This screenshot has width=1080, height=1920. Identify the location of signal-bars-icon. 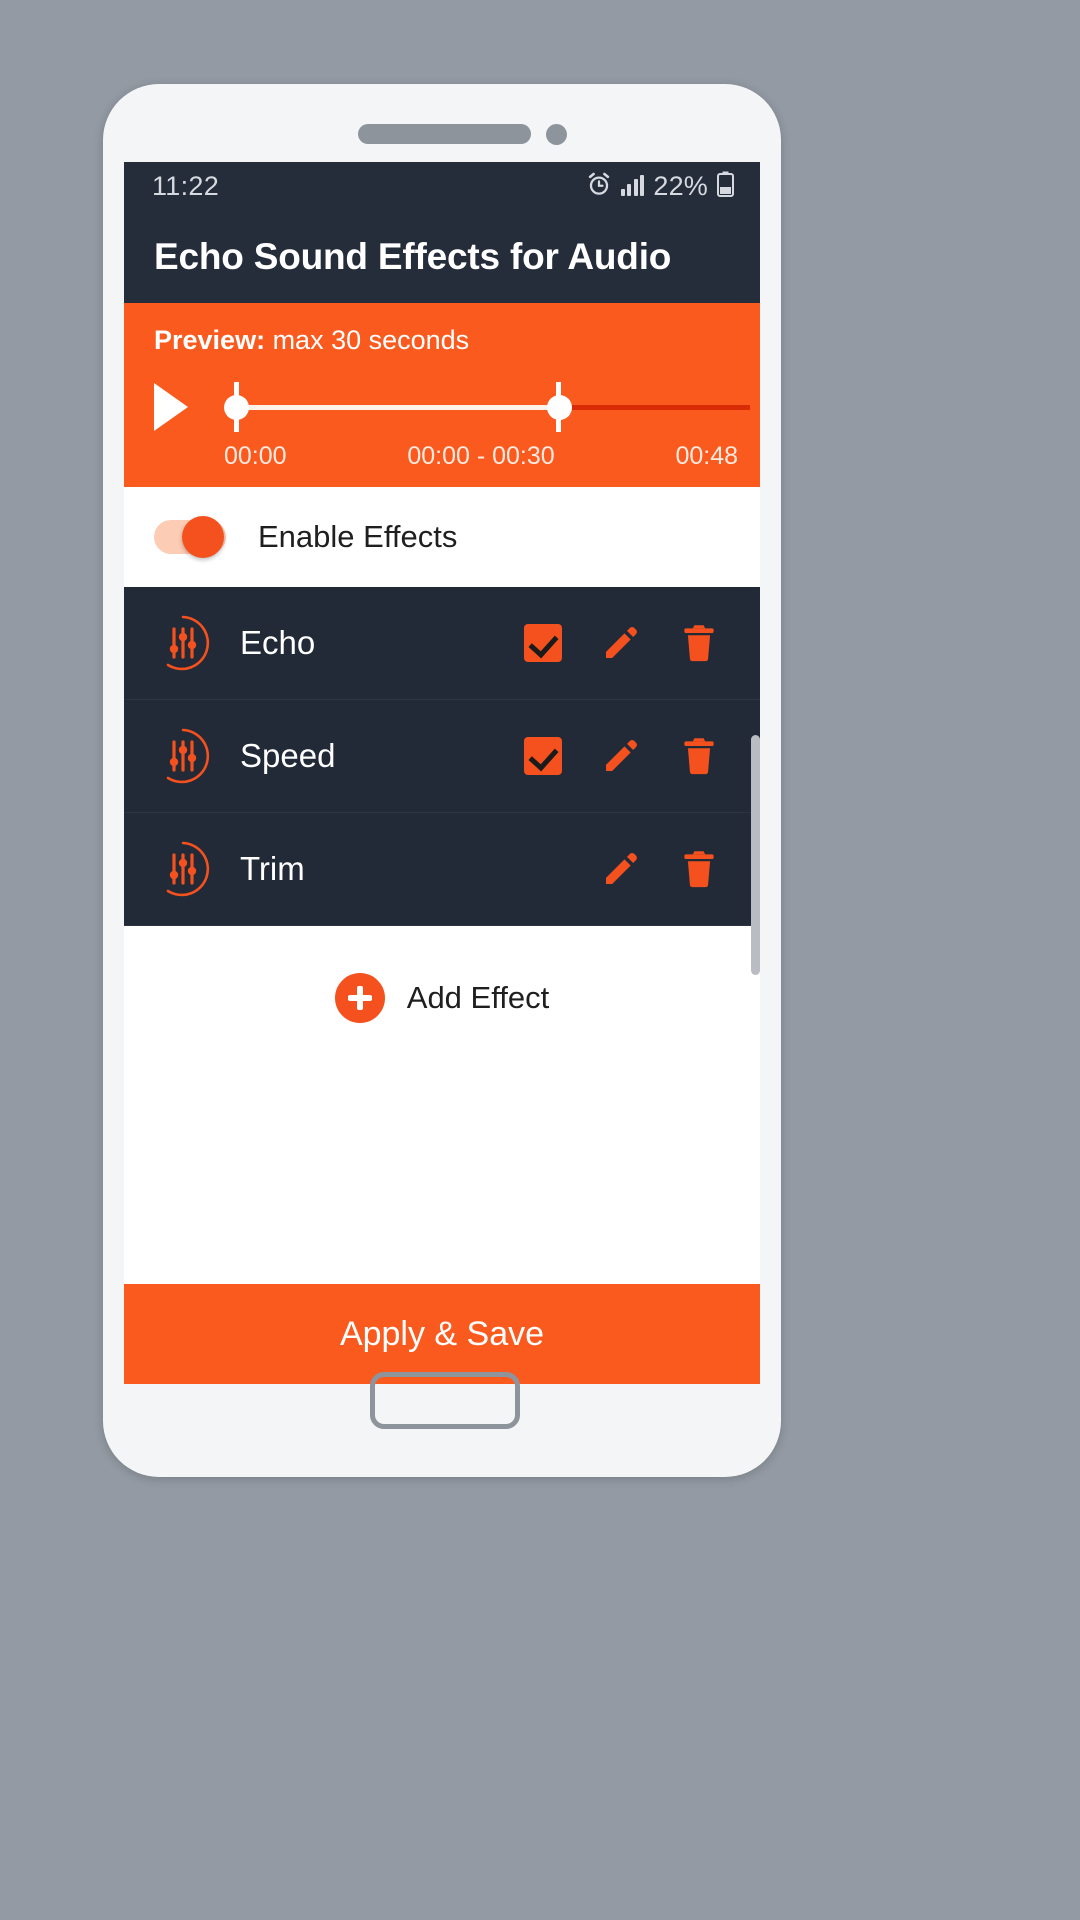
(632, 185).